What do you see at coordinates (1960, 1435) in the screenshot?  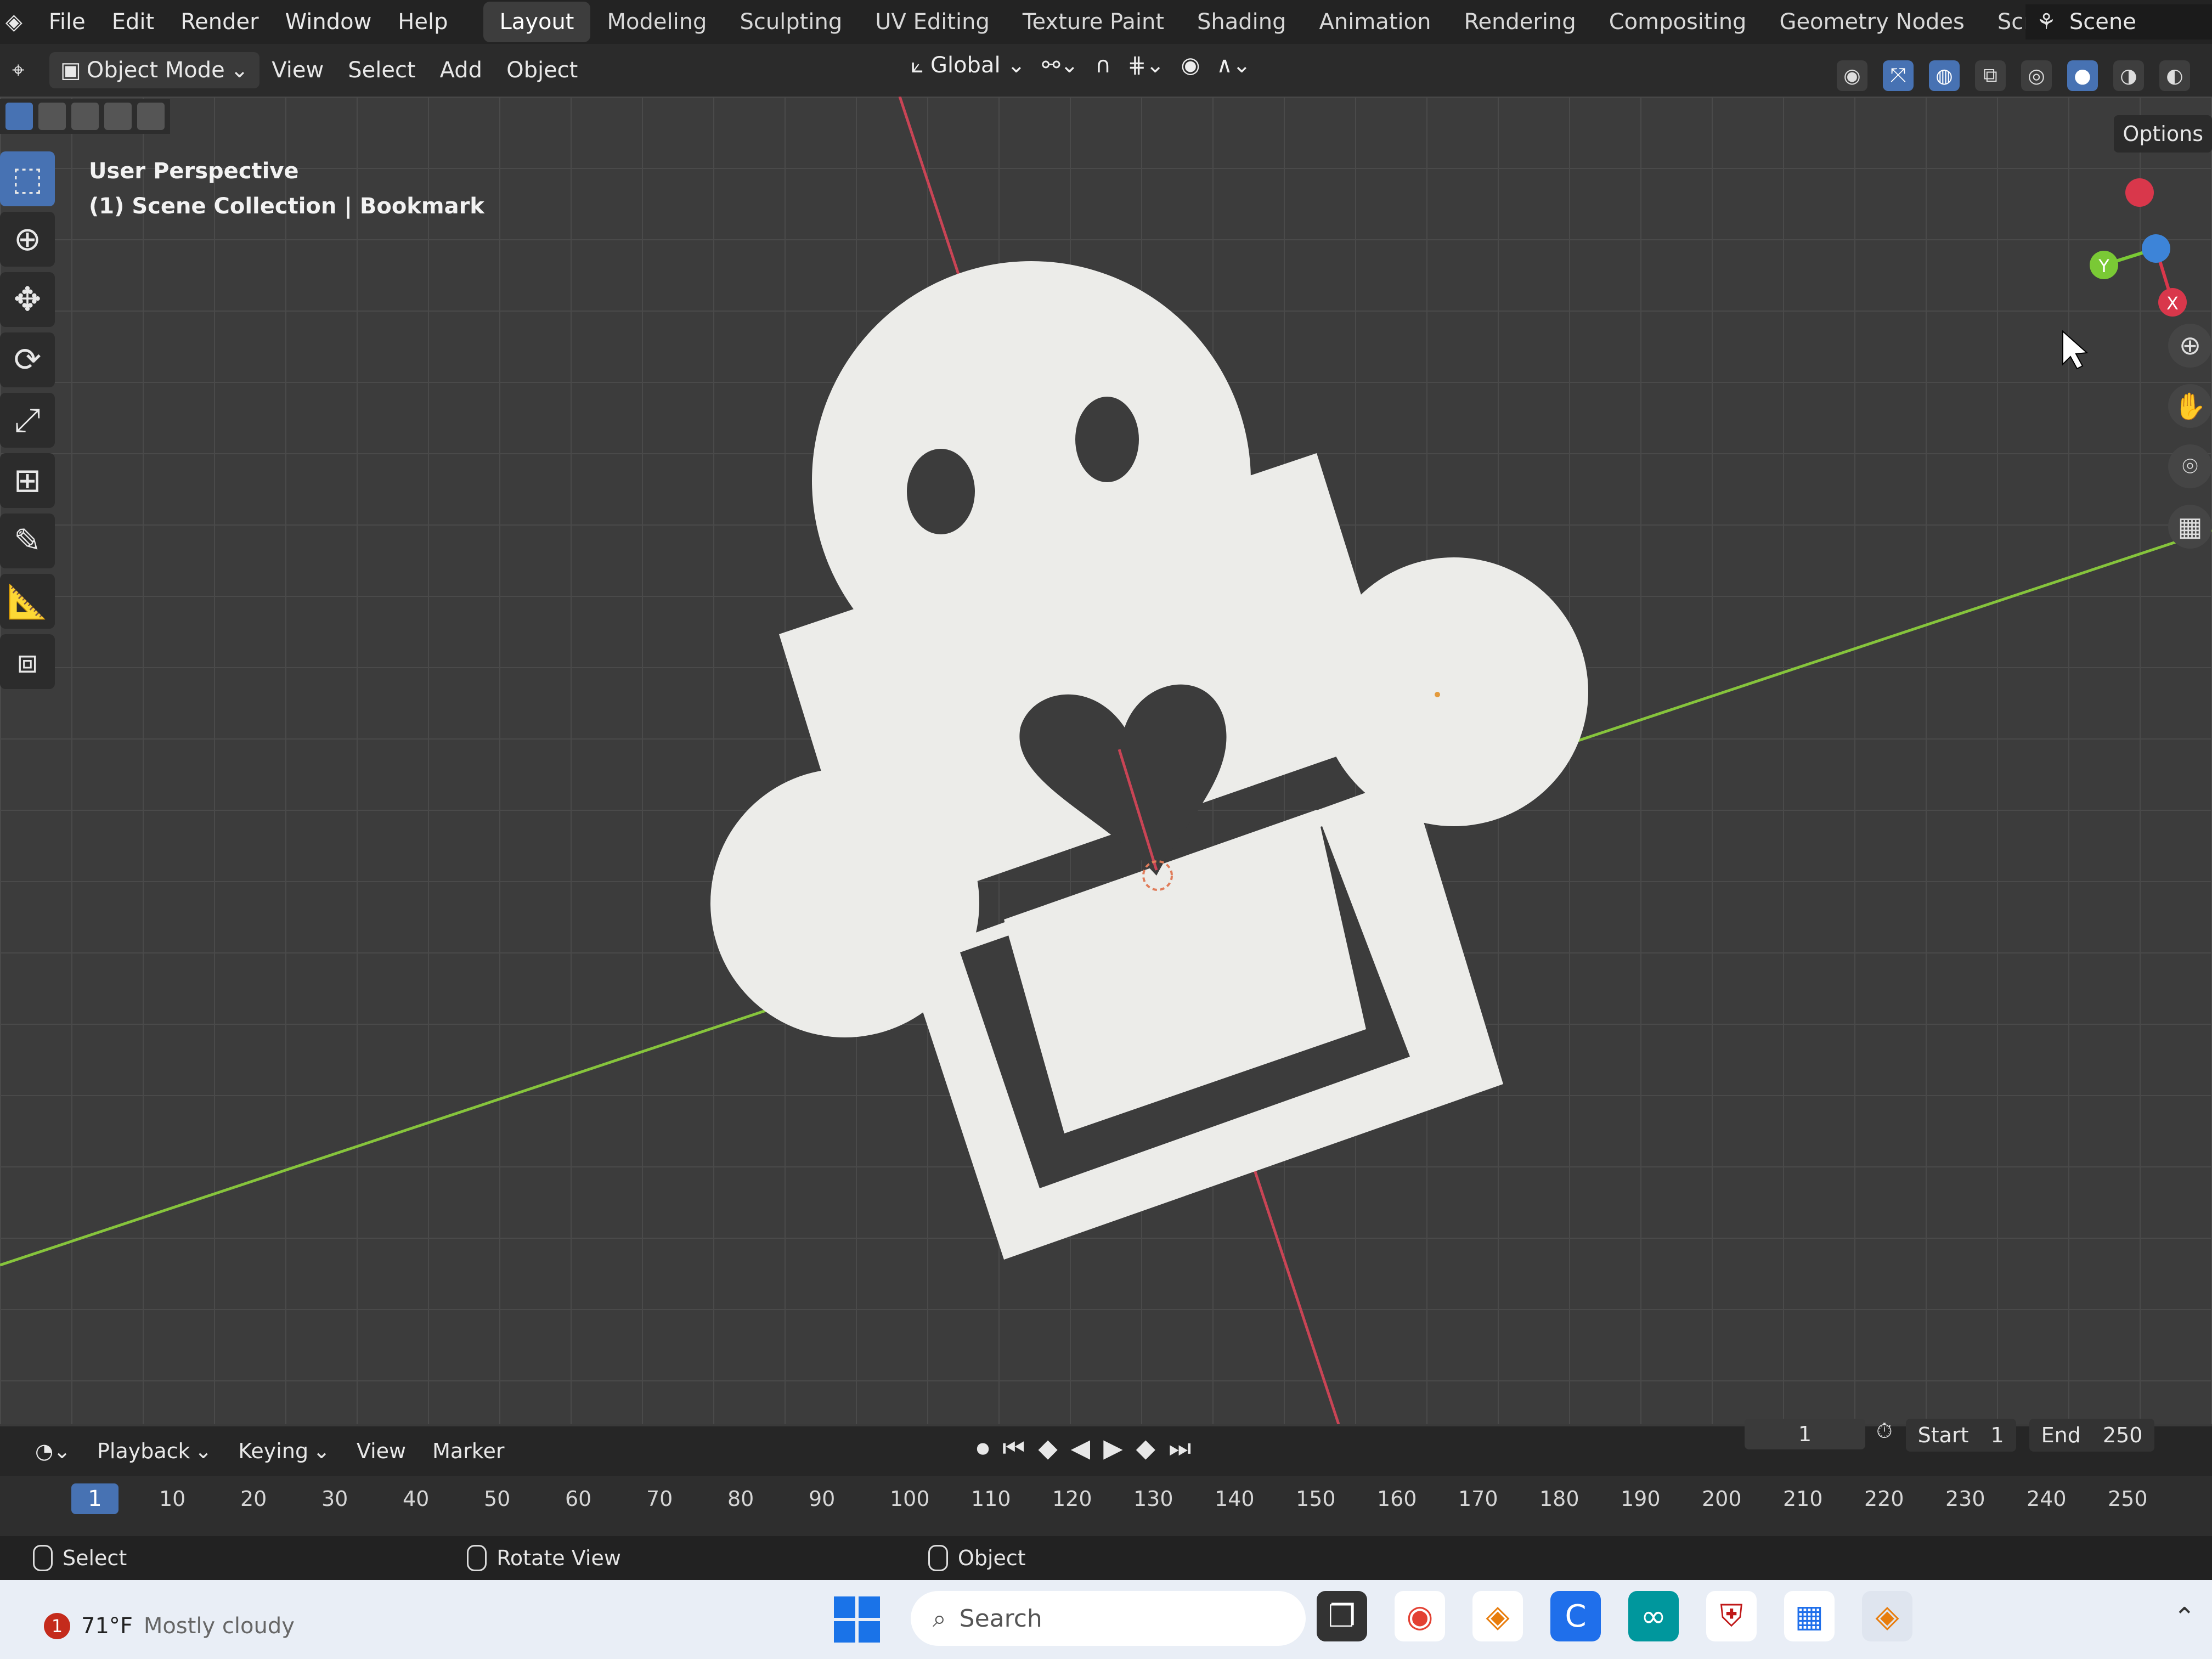 I see `start-frame-field: Start 1` at bounding box center [1960, 1435].